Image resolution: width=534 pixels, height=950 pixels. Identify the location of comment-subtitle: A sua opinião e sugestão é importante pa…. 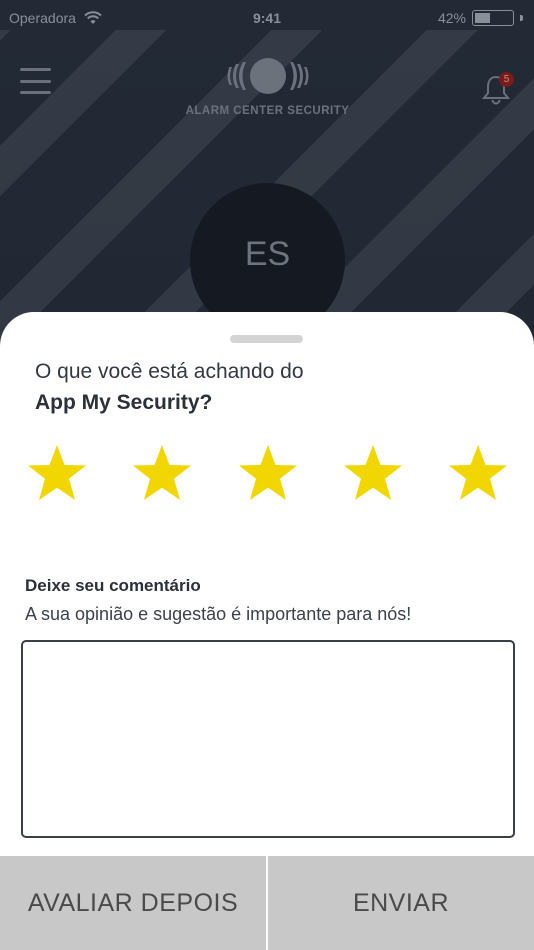
(218, 614).